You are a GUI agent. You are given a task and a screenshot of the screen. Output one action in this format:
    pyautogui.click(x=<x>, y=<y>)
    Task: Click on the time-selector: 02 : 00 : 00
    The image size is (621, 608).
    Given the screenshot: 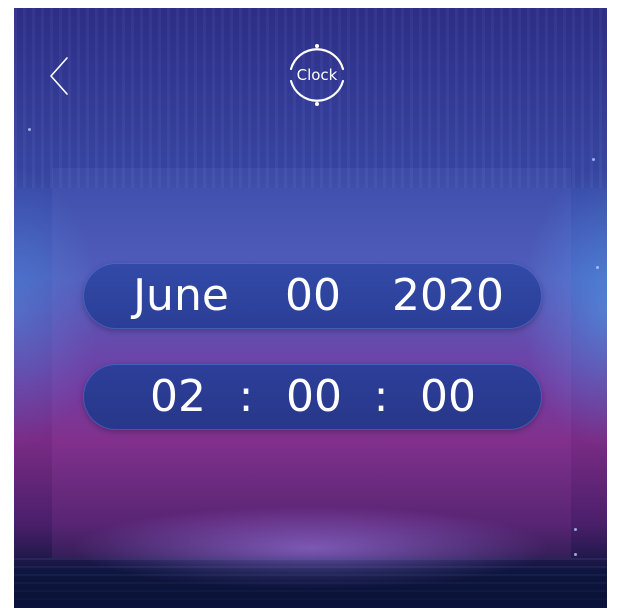 What is the action you would take?
    pyautogui.click(x=312, y=397)
    